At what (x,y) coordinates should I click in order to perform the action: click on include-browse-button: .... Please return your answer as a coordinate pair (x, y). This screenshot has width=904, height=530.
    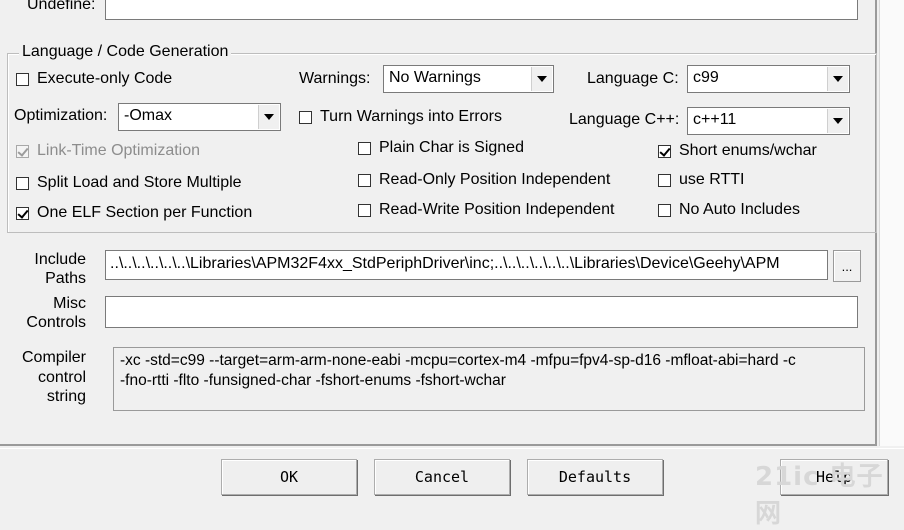
    Looking at the image, I should click on (847, 266).